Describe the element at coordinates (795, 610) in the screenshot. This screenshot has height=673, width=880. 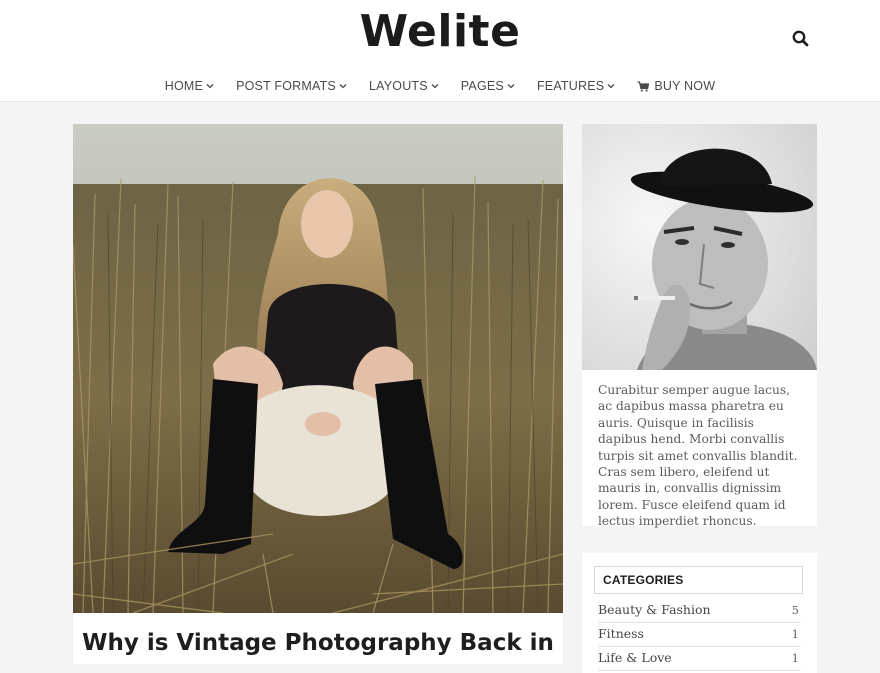
I see `category-count: 5` at that location.